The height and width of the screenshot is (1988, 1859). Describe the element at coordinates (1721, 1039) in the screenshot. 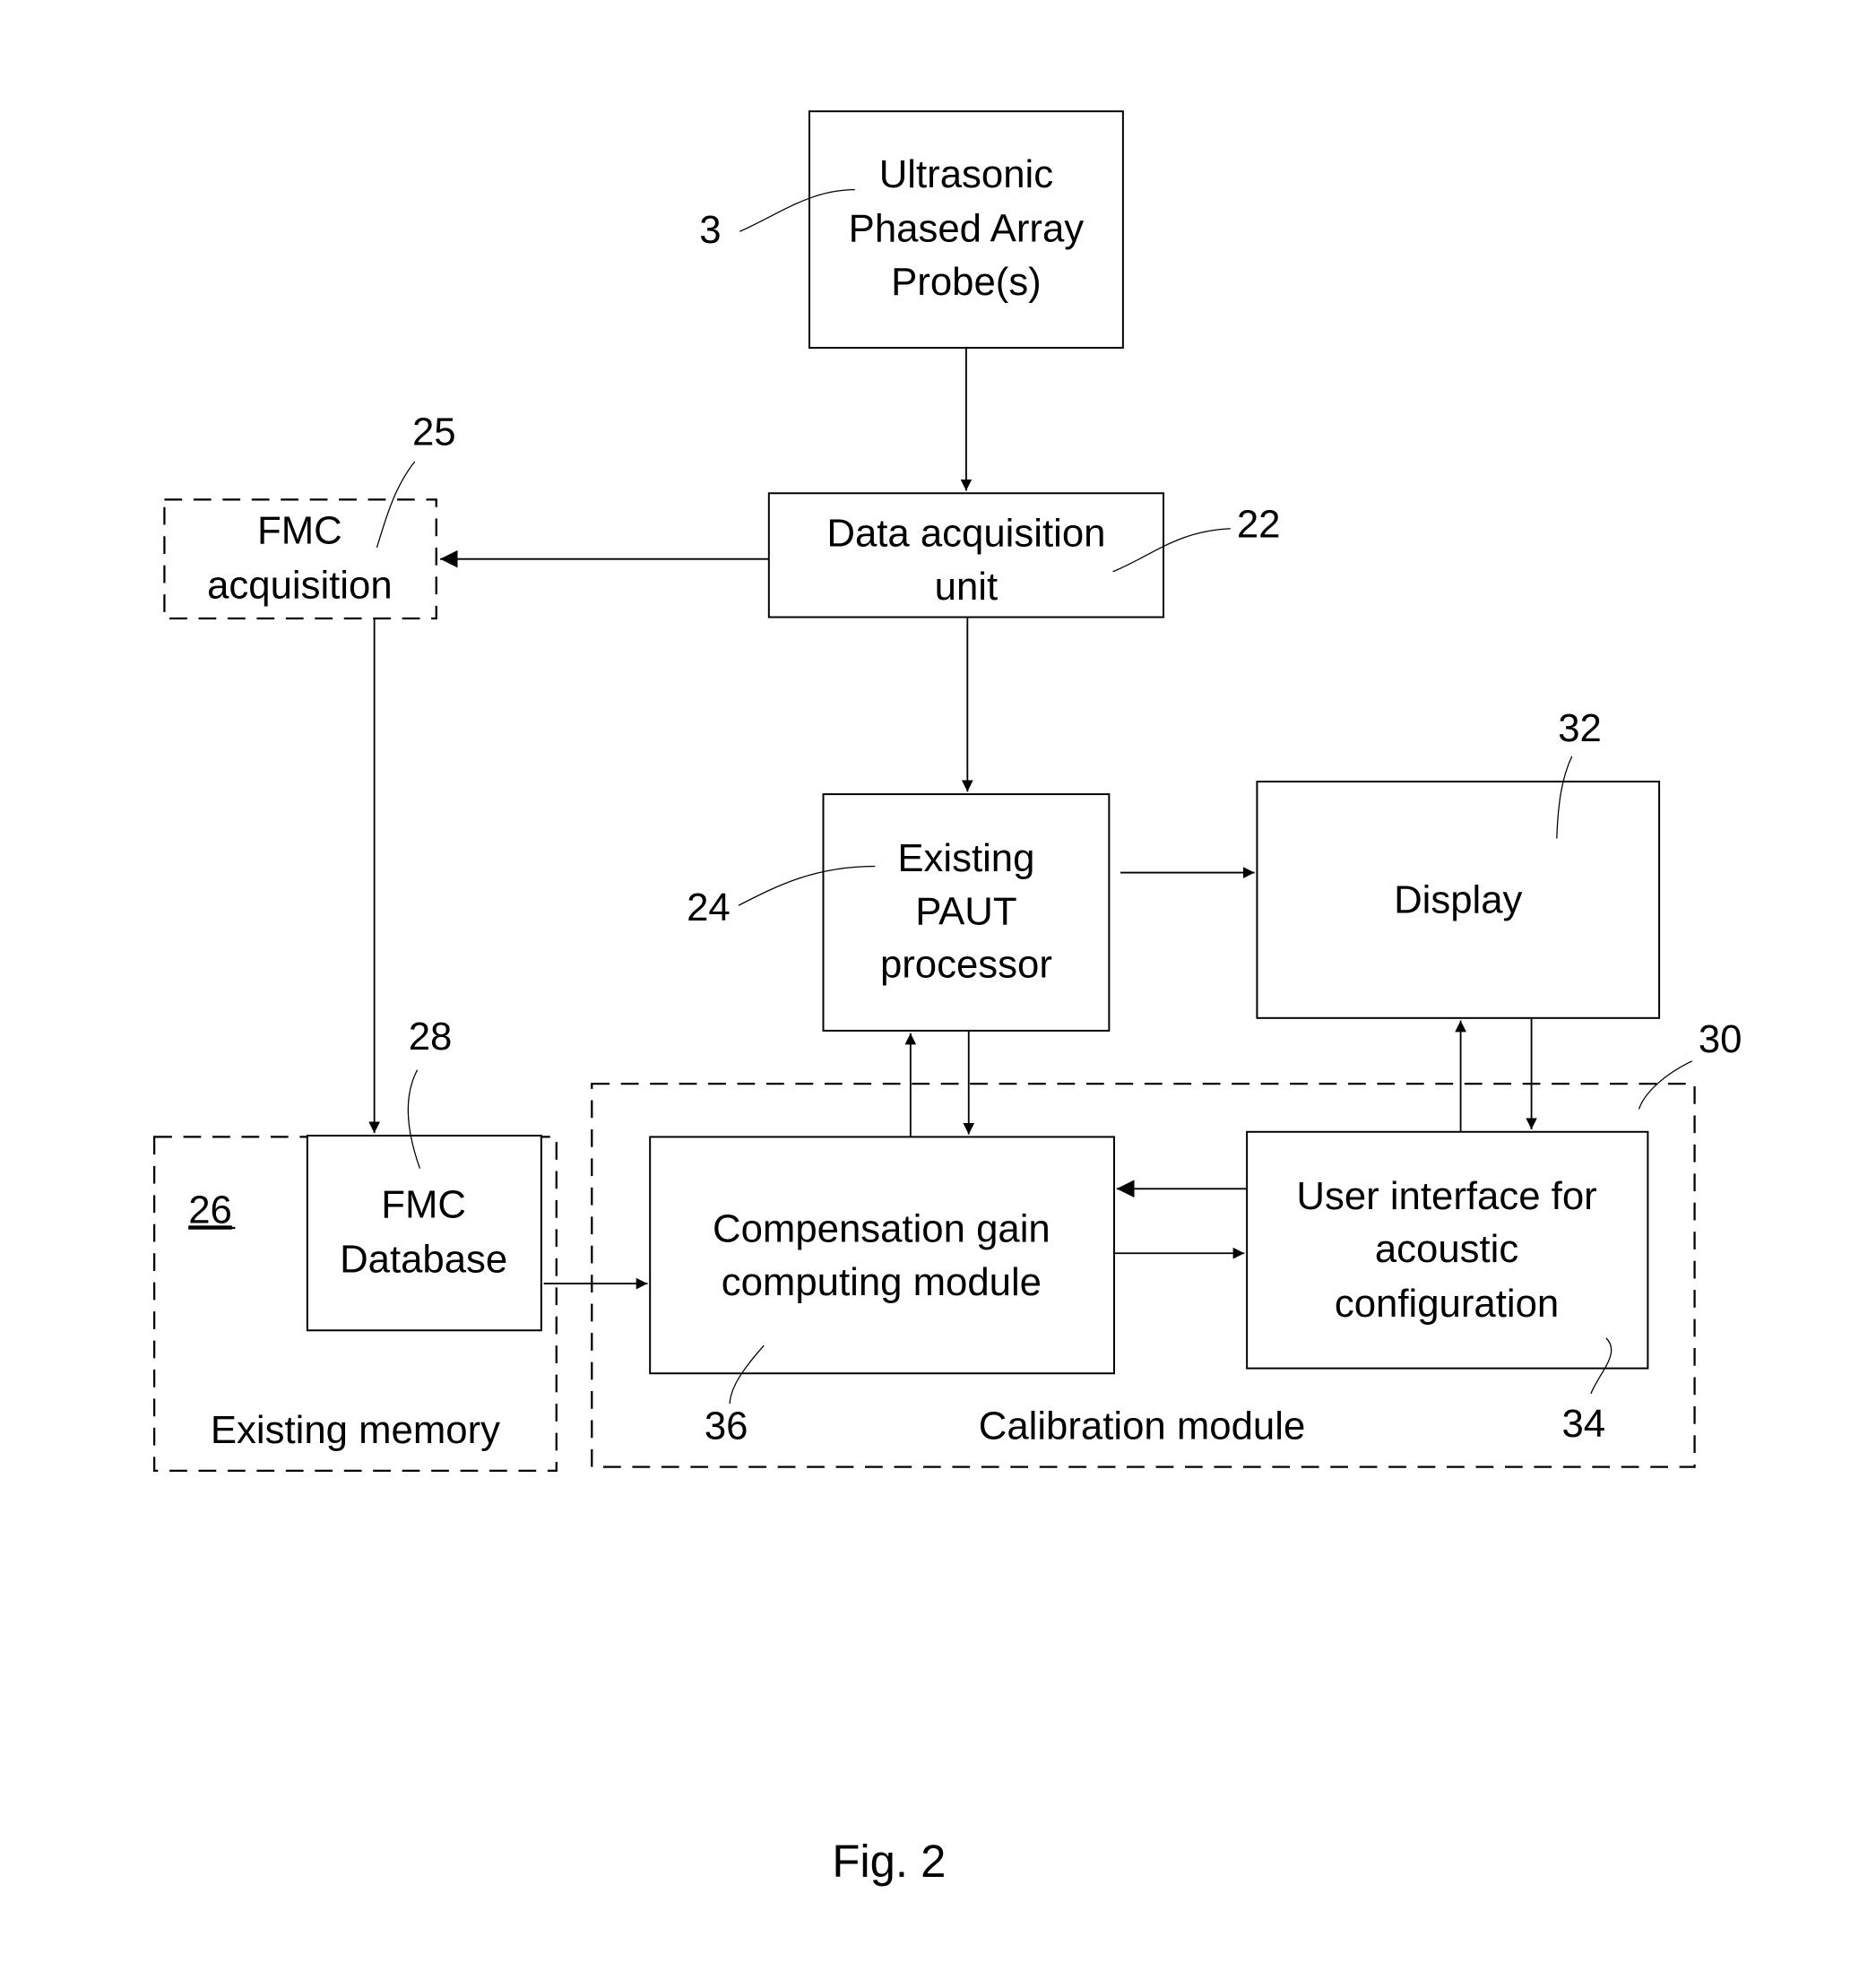

I see `calibration-ref-number: 30` at that location.